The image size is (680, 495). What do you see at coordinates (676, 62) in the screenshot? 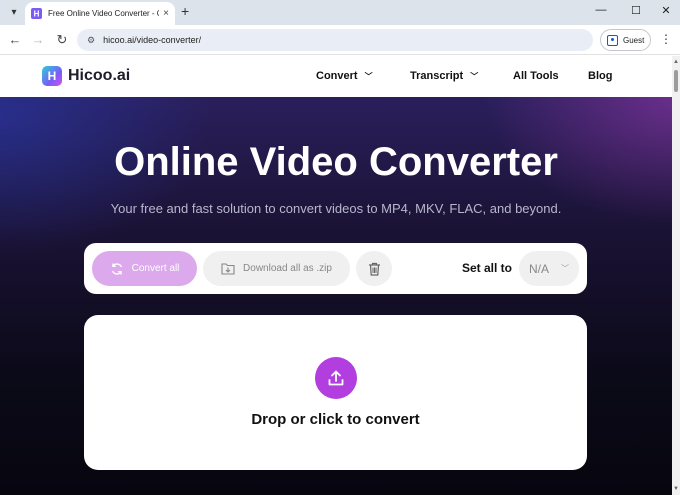
I see `scroll-up-icon: ▲` at bounding box center [676, 62].